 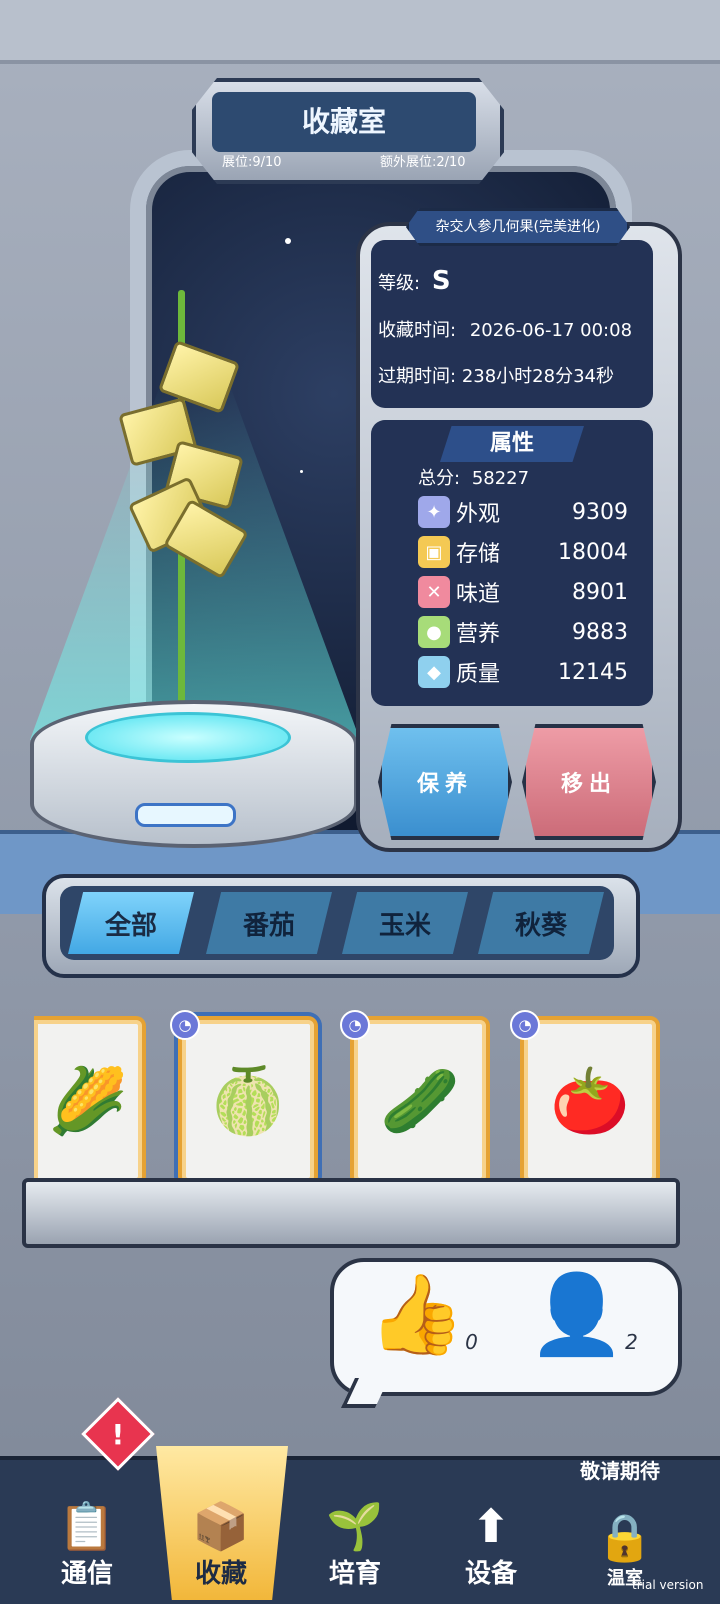 What do you see at coordinates (188, 737) in the screenshot?
I see `pedestal-pad` at bounding box center [188, 737].